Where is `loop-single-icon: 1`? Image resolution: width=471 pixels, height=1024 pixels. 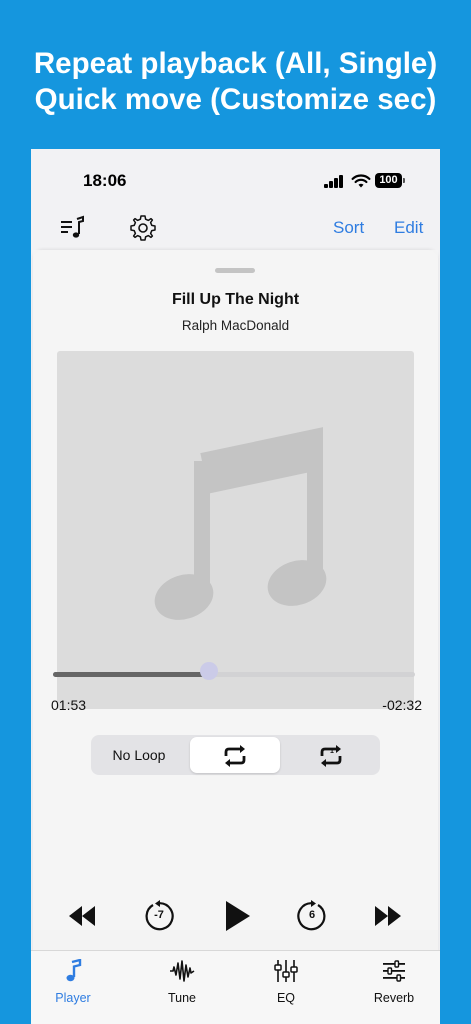 loop-single-icon: 1 is located at coordinates (331, 756).